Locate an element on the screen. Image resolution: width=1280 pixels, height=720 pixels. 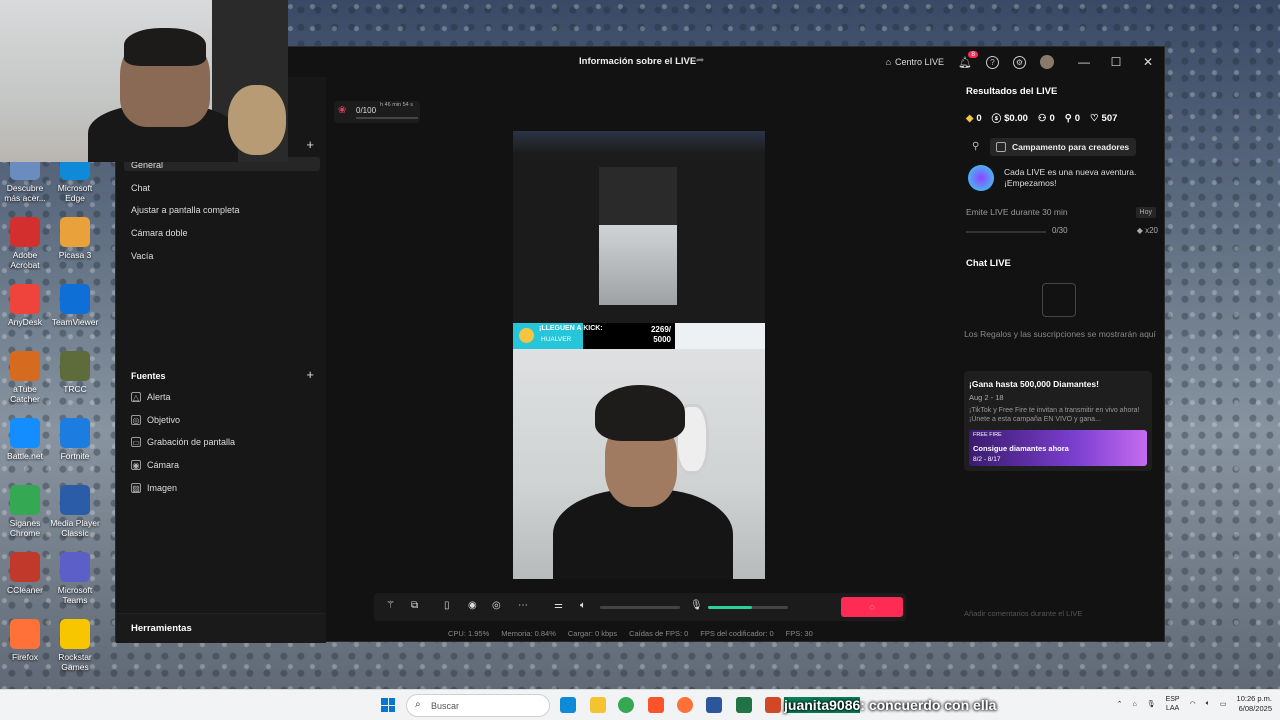
likes-stat: ♡ 507 is located at coordinates (1104, 118).